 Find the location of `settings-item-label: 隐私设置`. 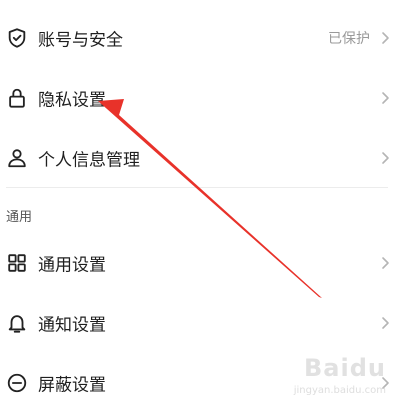

settings-item-label: 隐私设置 is located at coordinates (72, 100).